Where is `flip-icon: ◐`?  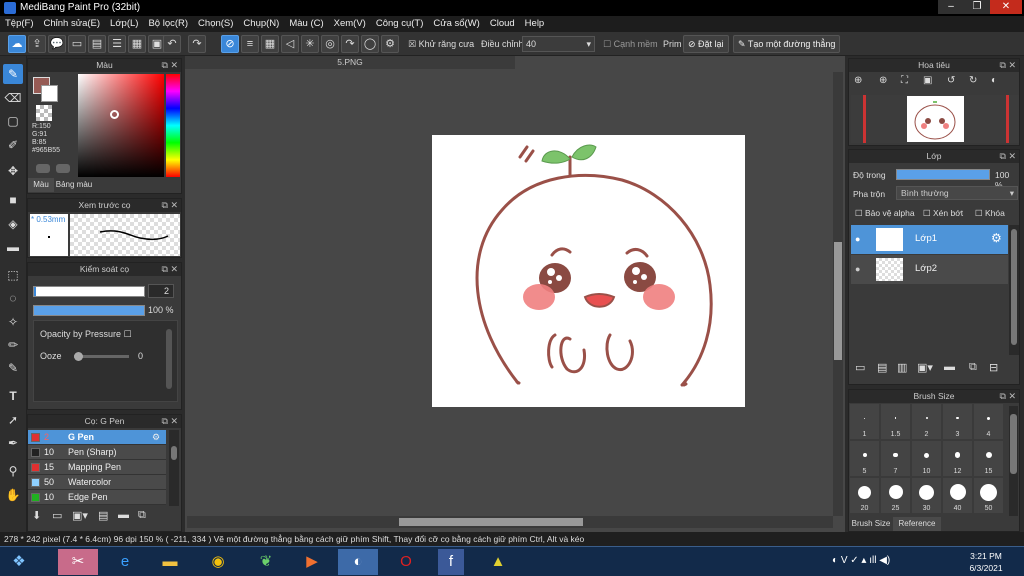 flip-icon: ◐ is located at coordinates (994, 80).